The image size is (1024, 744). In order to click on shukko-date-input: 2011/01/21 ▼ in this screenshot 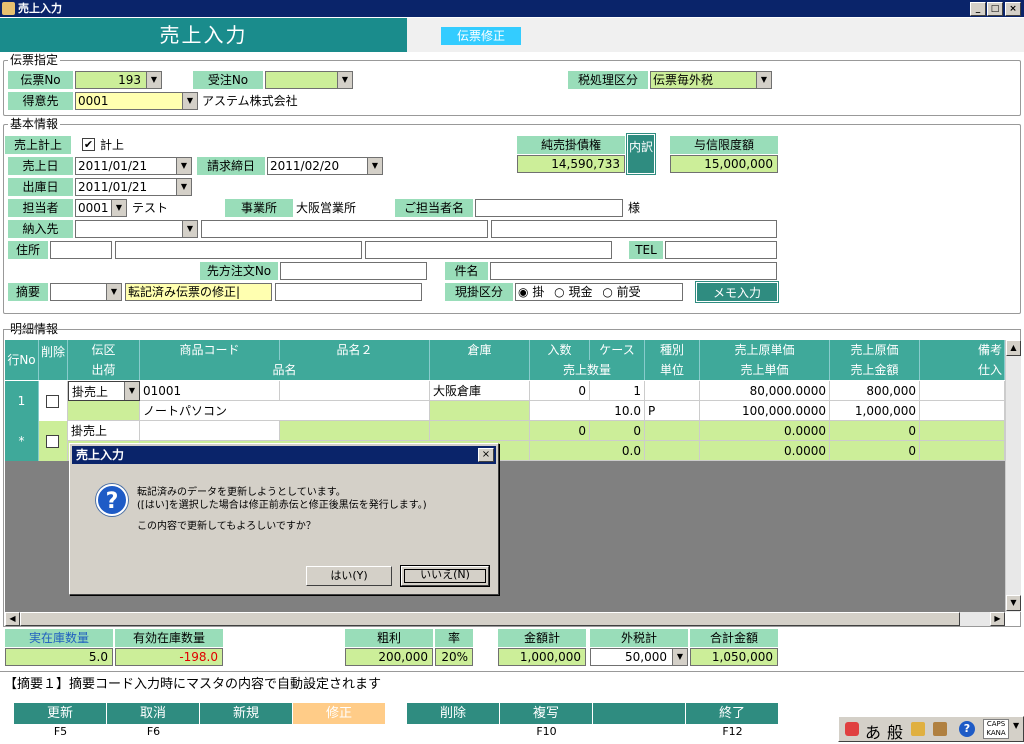, I will do `click(133, 187)`.